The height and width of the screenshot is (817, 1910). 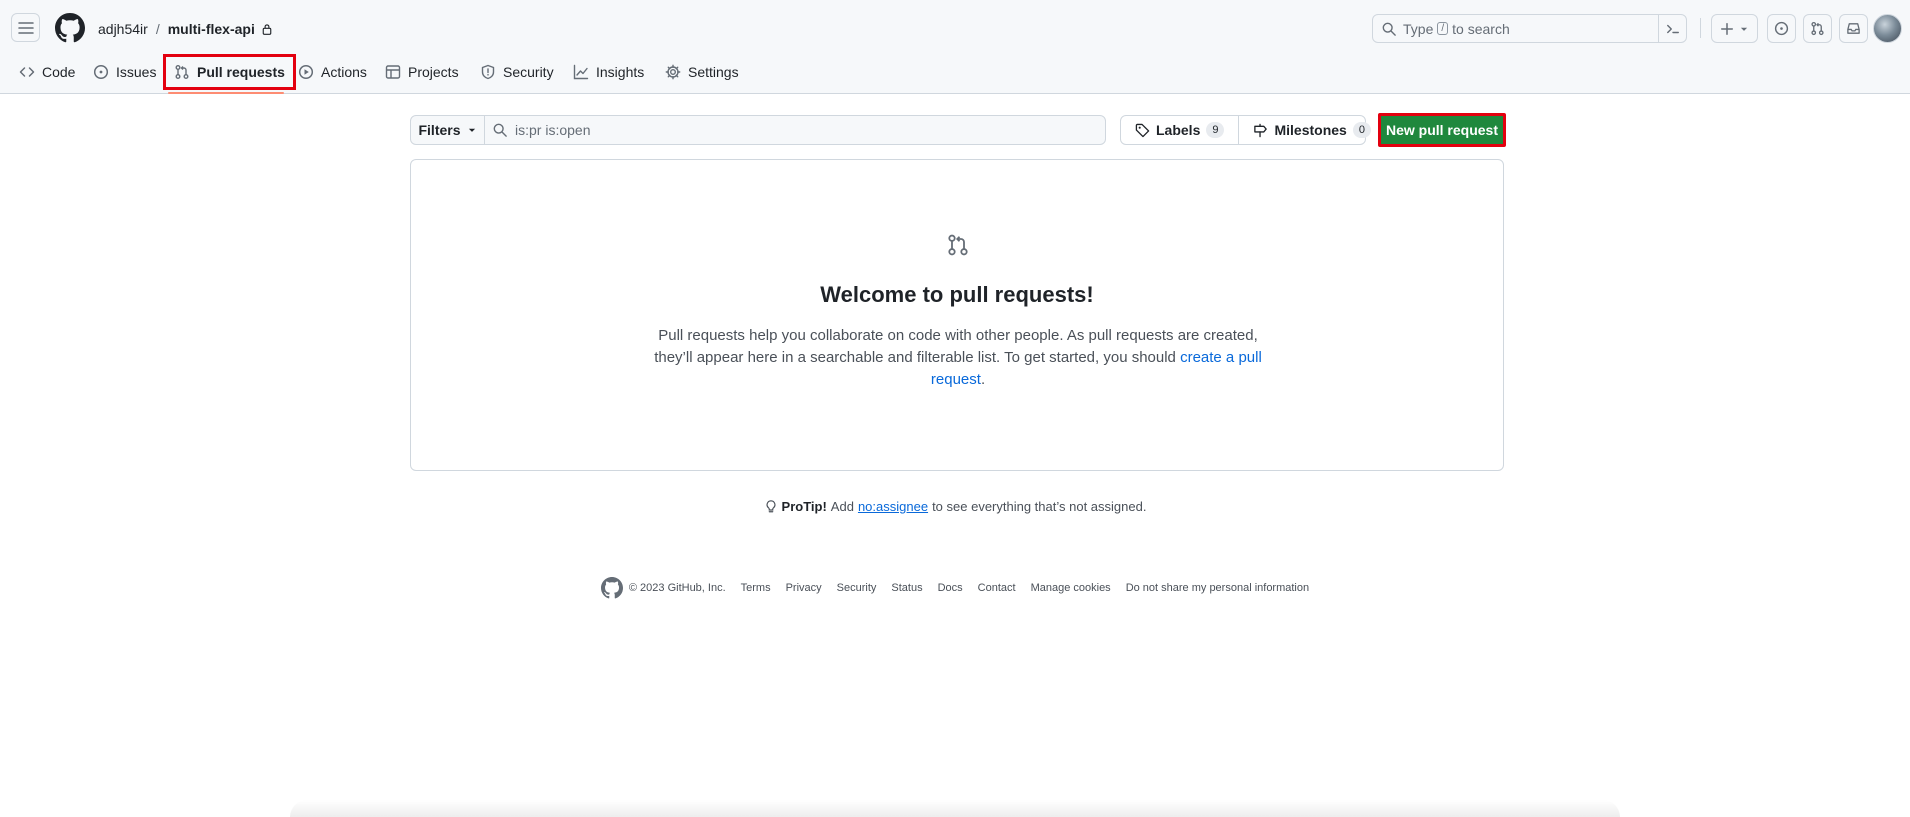 I want to click on tab-settings: Settings, so click(x=702, y=72).